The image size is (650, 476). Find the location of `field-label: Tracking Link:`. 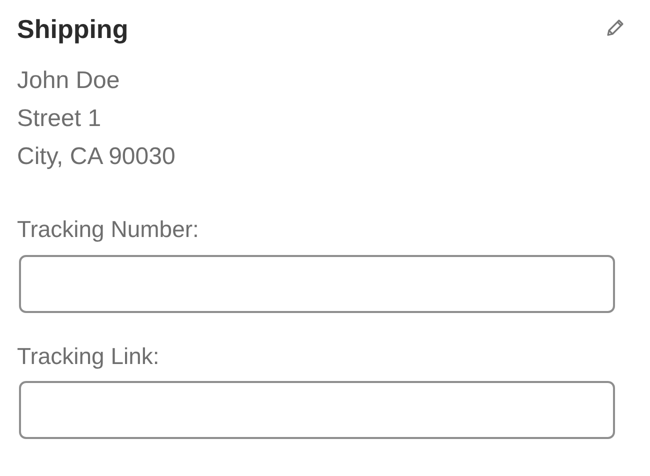

field-label: Tracking Link: is located at coordinates (88, 356).